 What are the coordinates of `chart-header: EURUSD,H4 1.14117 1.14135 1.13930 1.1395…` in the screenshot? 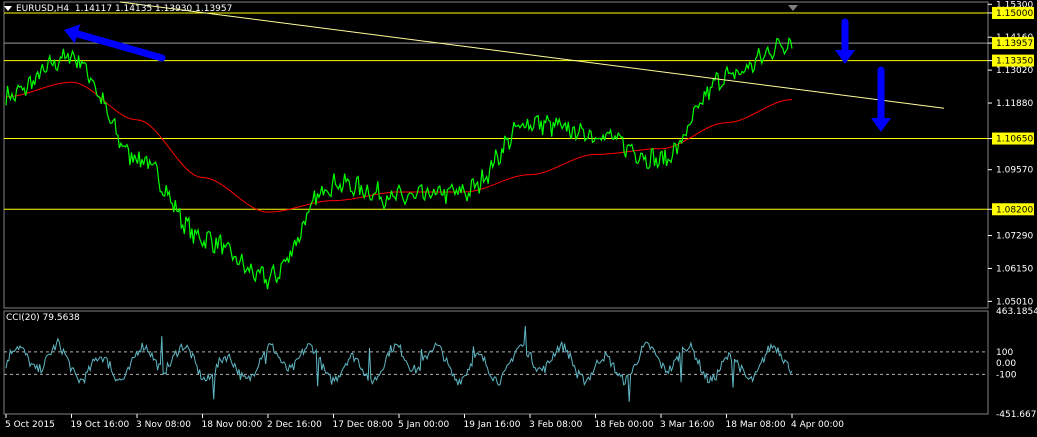 It's located at (118, 9).